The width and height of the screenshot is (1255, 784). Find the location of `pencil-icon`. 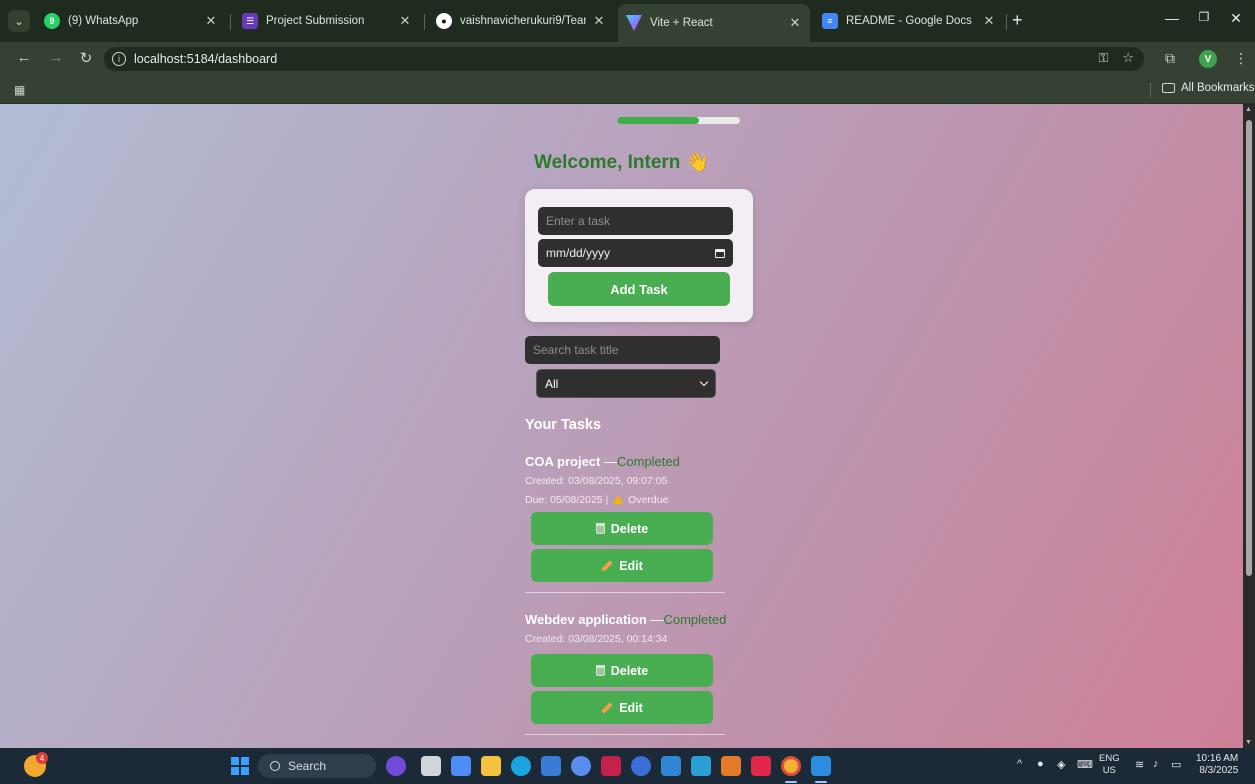

pencil-icon is located at coordinates (607, 707).